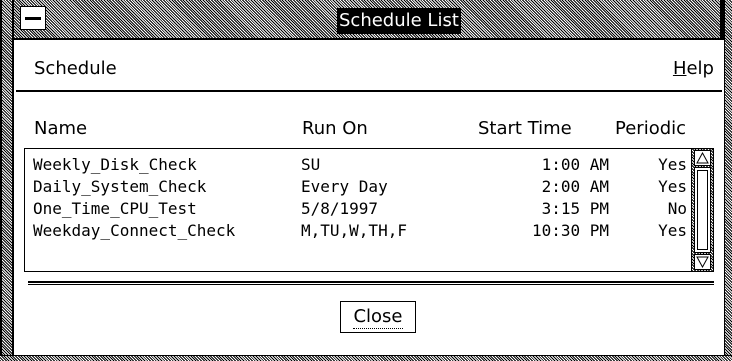  What do you see at coordinates (354, 230) in the screenshot?
I see `cell-run-on: M,TU,W,TH,F` at bounding box center [354, 230].